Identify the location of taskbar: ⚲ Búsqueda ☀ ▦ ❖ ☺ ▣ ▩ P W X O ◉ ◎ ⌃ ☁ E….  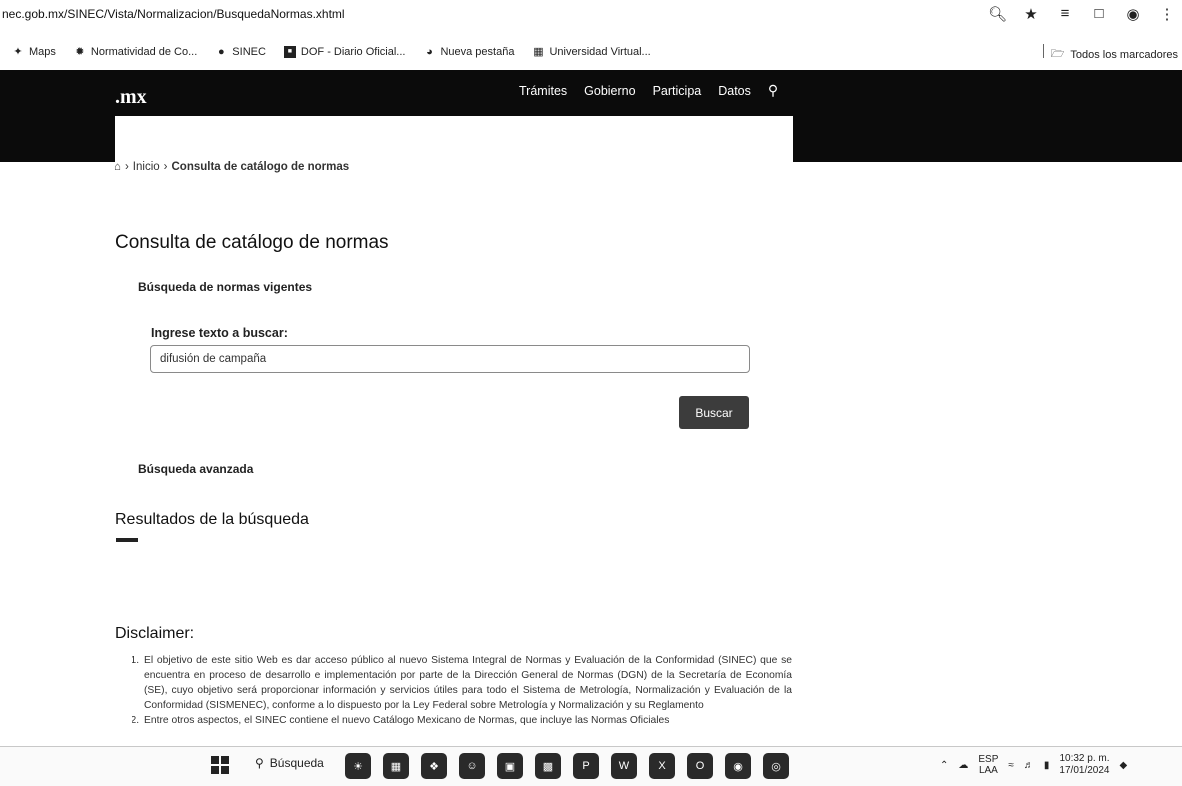
(591, 766).